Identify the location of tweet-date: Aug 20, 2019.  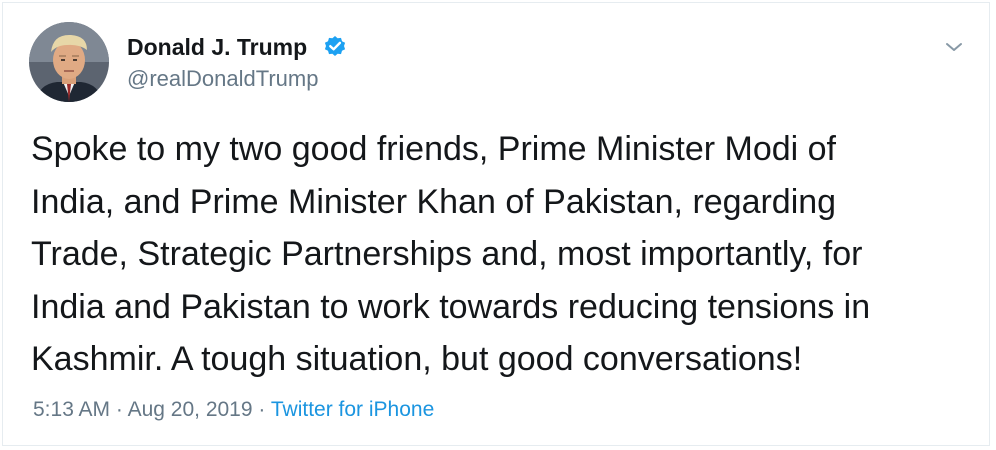
(190, 409).